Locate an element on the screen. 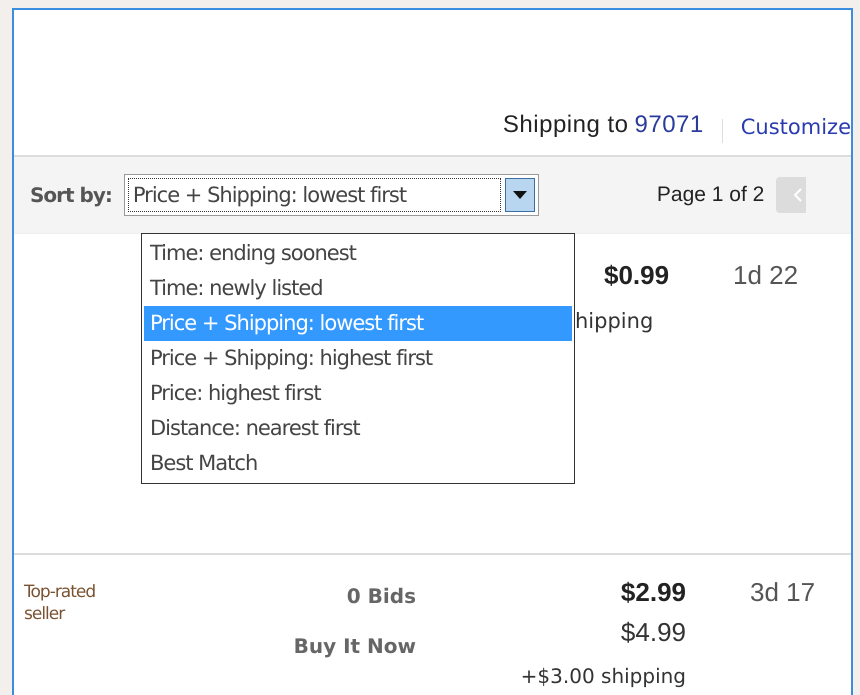 This screenshot has height=695, width=860. page-indicator: Page 1 of 2 is located at coordinates (710, 195).